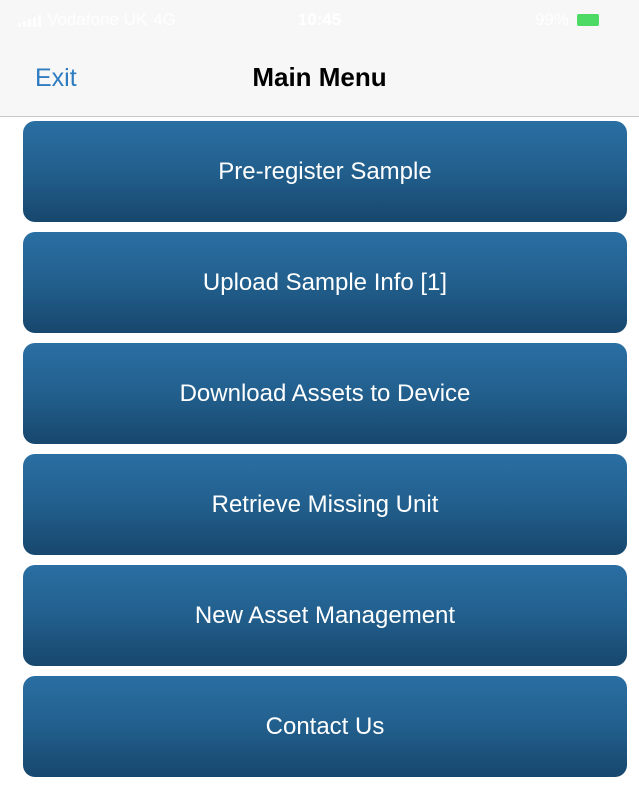 This screenshot has width=639, height=787. I want to click on page-title: Main Menu, so click(319, 77).